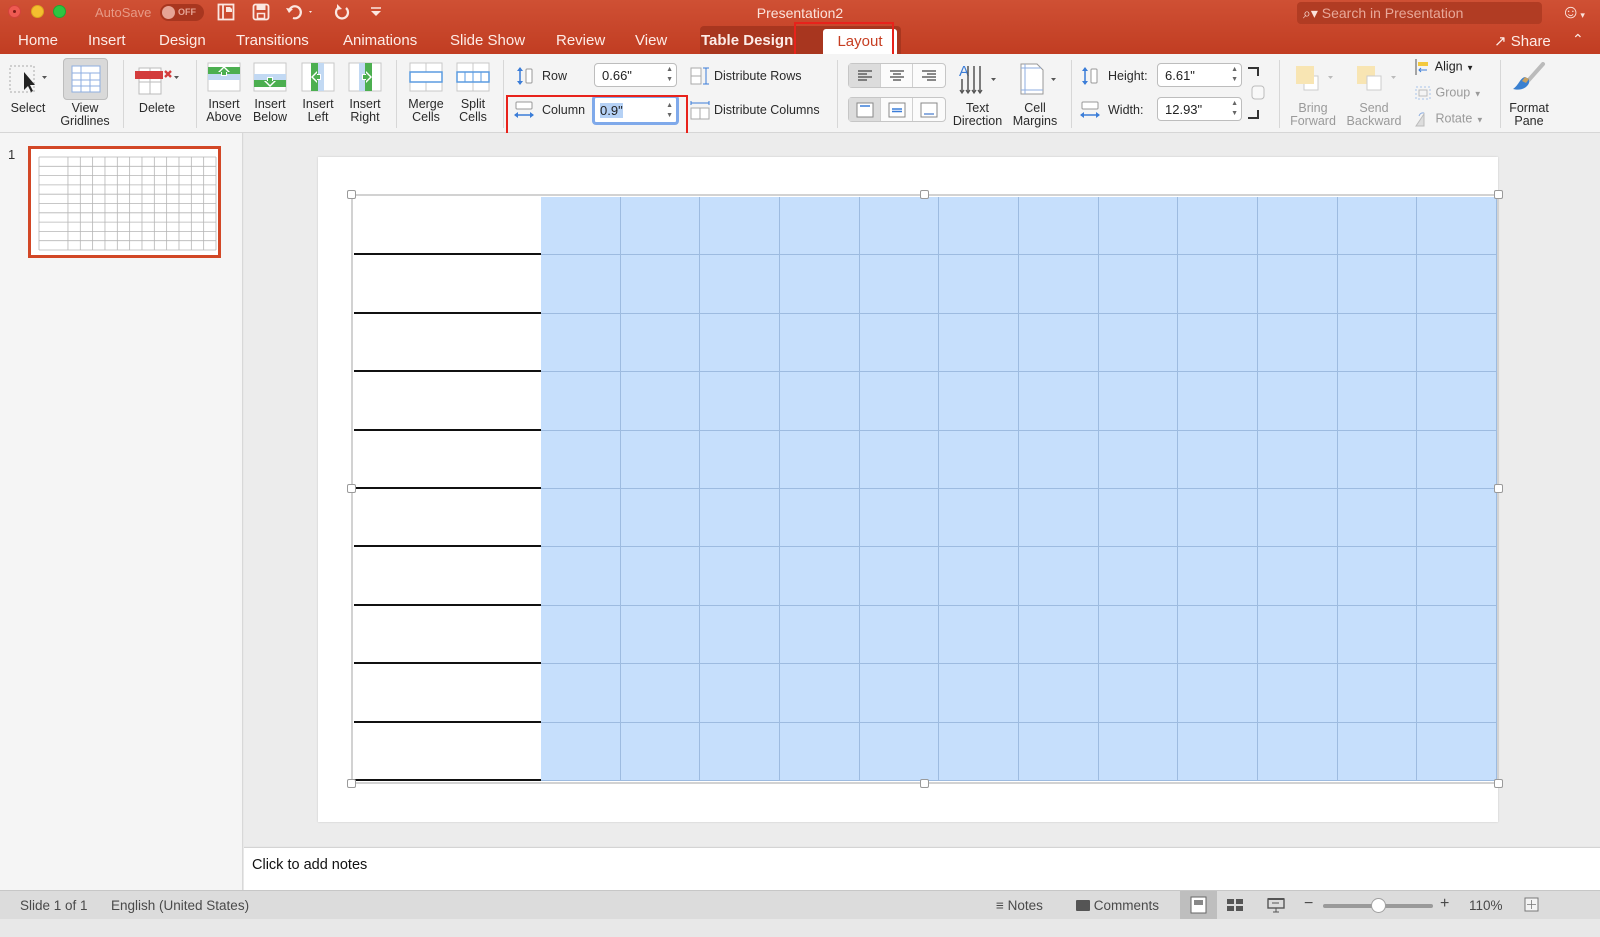 This screenshot has height=937, width=1600. Describe the element at coordinates (487, 40) in the screenshot. I see `tab-slide-show: Slide Show` at that location.